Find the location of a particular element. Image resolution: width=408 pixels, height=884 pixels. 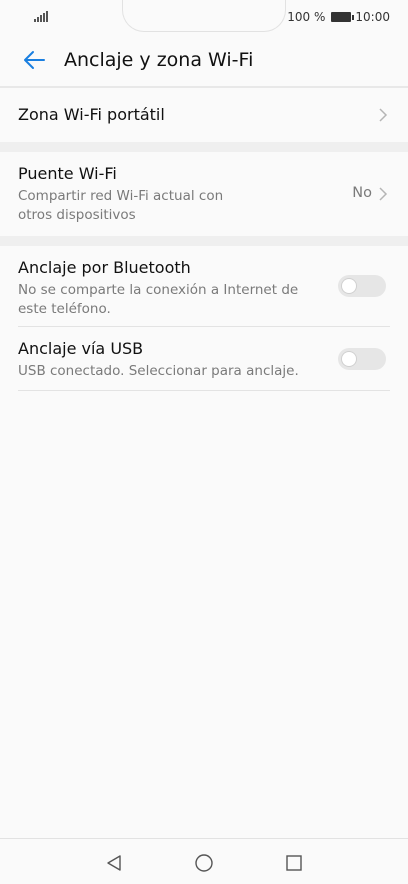

bluetooth-tethering-title: Anclaje por Bluetooth is located at coordinates (104, 267).